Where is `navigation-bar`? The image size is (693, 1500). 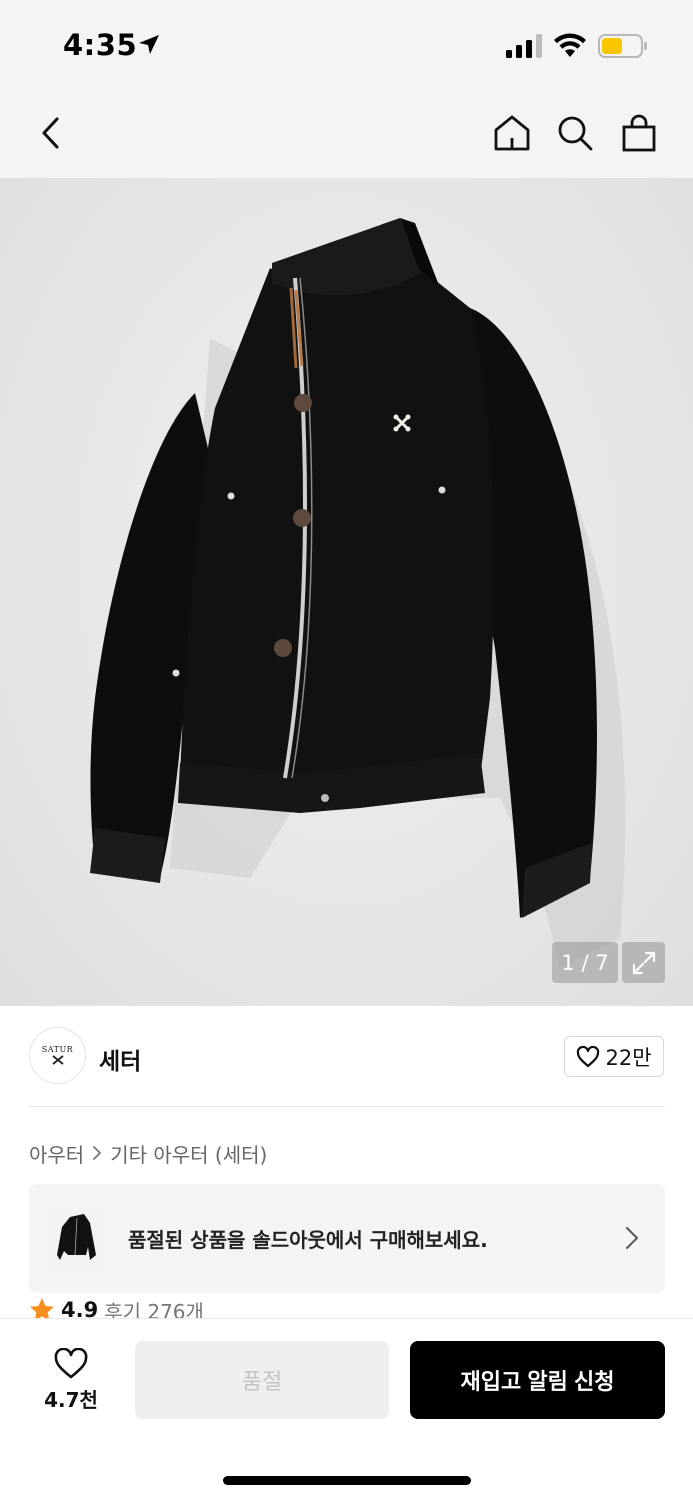
navigation-bar is located at coordinates (346, 133).